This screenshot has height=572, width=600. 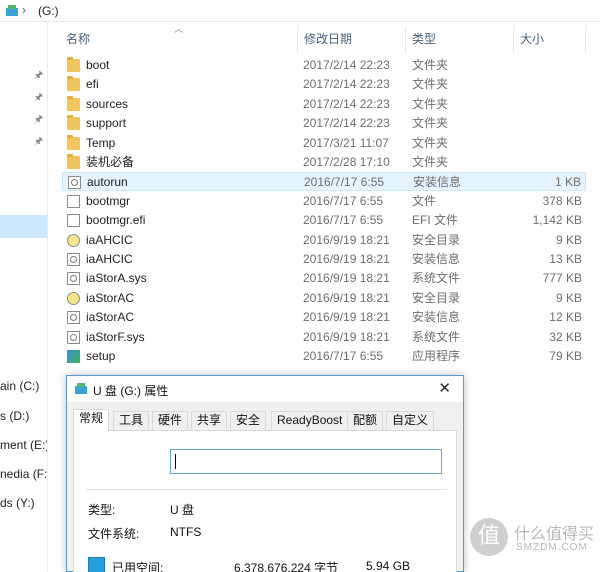 What do you see at coordinates (388, 565) in the screenshot?
I see `used-space-size: 5.94 GB` at bounding box center [388, 565].